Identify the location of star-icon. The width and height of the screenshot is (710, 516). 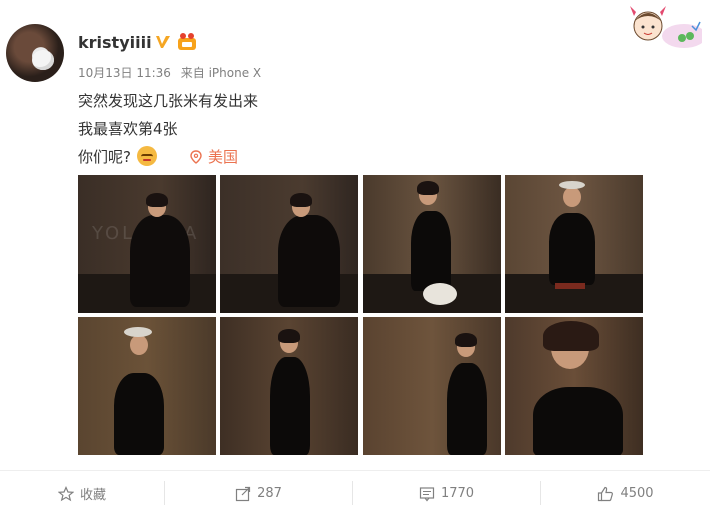
(65, 493).